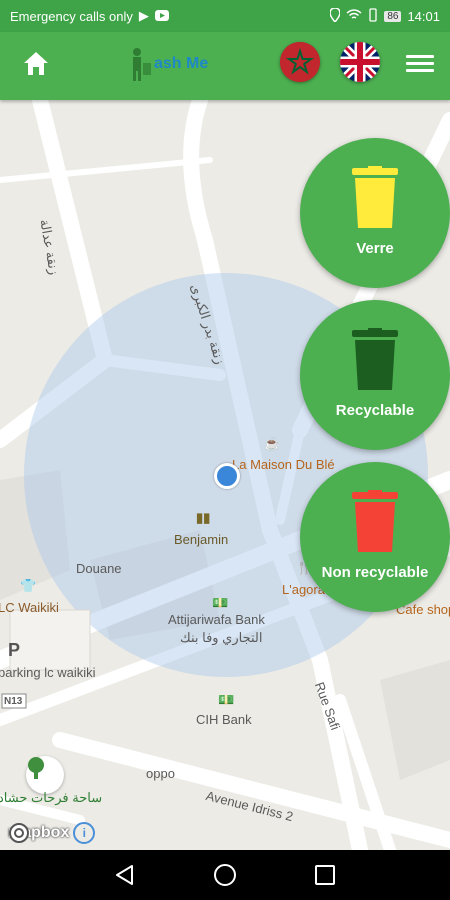 This screenshot has width=450, height=900. Describe the element at coordinates (375, 248) in the screenshot. I see `category-label: Verre` at that location.